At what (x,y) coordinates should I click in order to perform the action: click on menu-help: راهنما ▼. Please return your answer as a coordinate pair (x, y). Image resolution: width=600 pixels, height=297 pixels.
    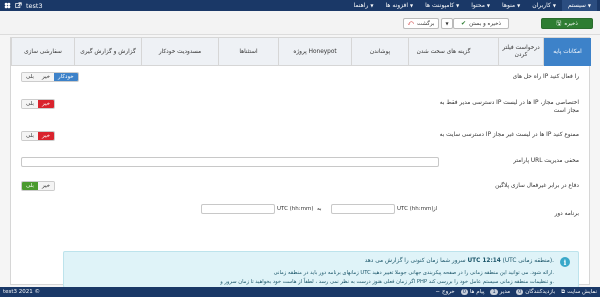
    Looking at the image, I should click on (364, 5).